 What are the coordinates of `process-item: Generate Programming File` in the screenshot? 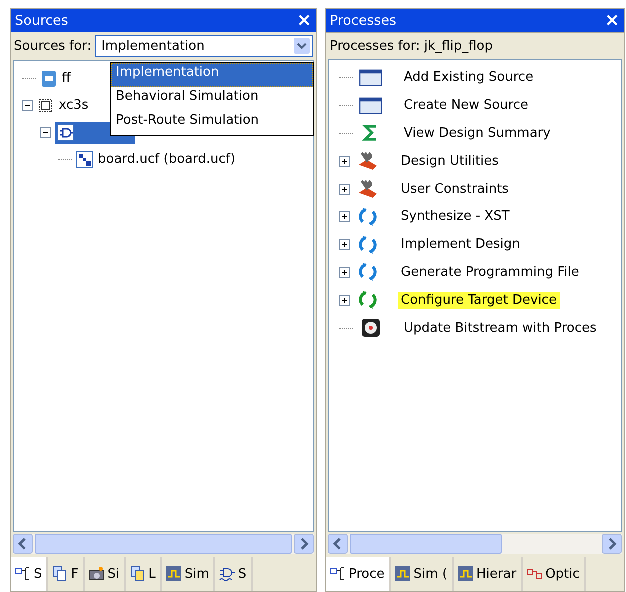 It's located at (490, 272).